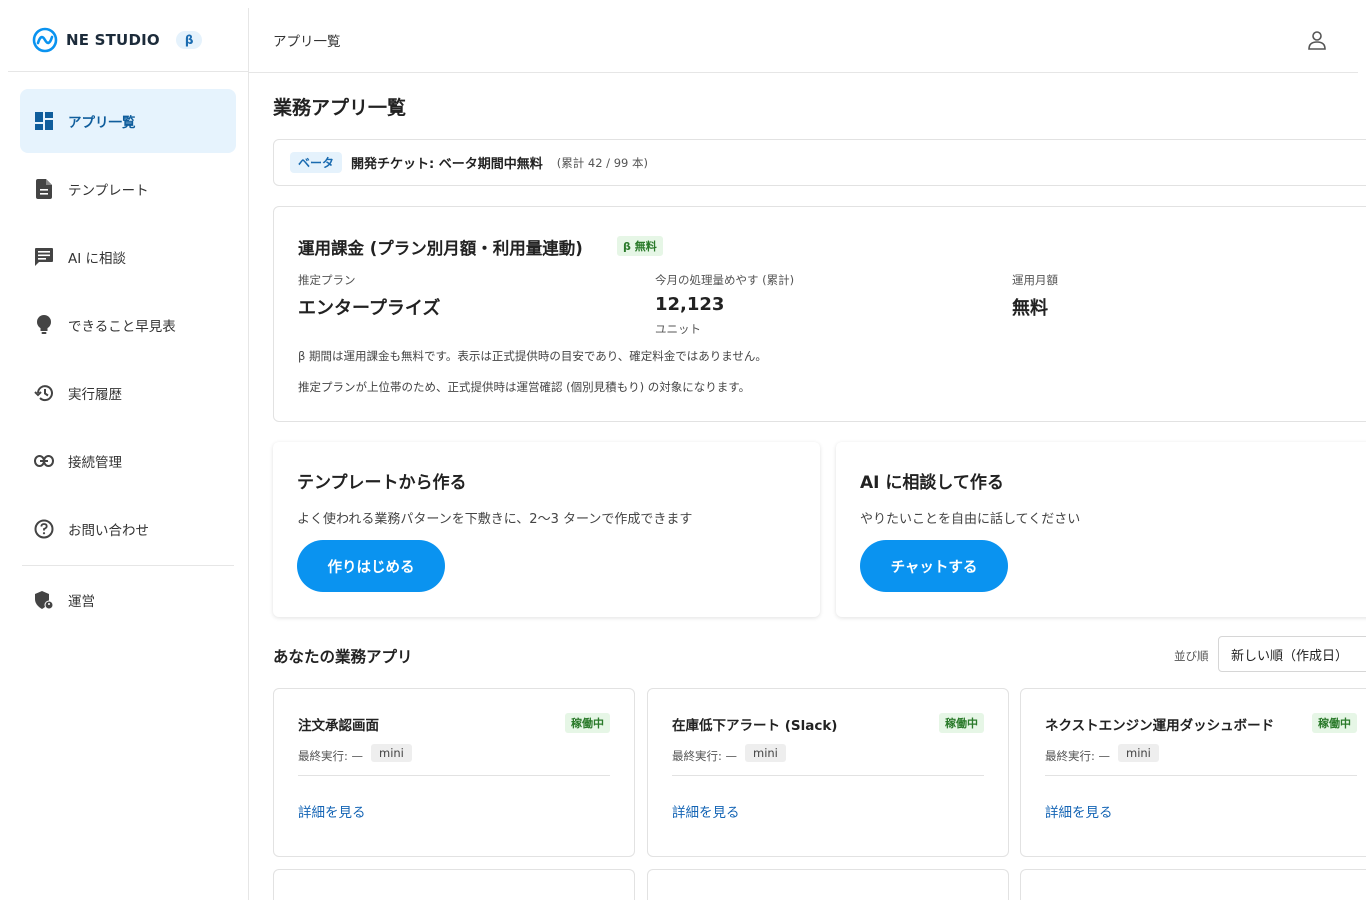 This screenshot has height=900, width=1366. What do you see at coordinates (44, 189) in the screenshot?
I see `document-icon` at bounding box center [44, 189].